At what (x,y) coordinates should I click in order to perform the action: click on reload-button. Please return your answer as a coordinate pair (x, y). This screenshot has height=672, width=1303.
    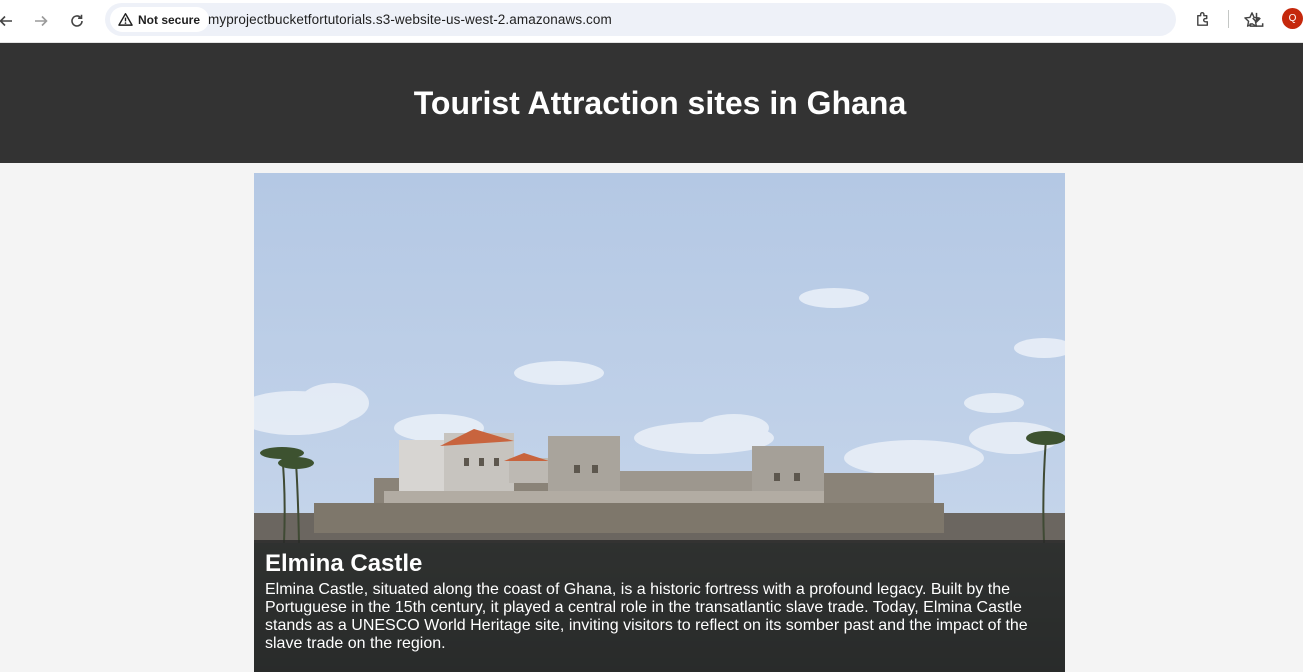
    Looking at the image, I should click on (77, 21).